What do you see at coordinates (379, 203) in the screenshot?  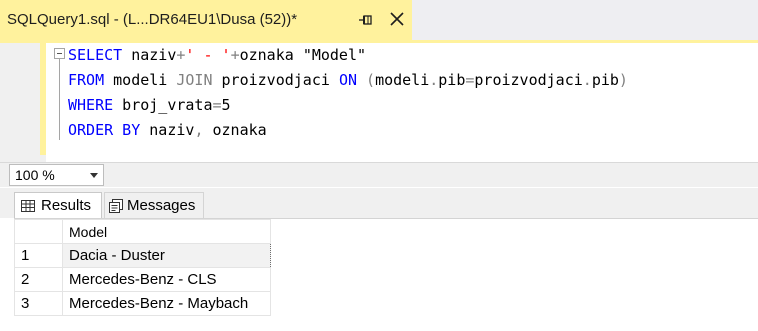 I see `results-tab-strip: Results Messages` at bounding box center [379, 203].